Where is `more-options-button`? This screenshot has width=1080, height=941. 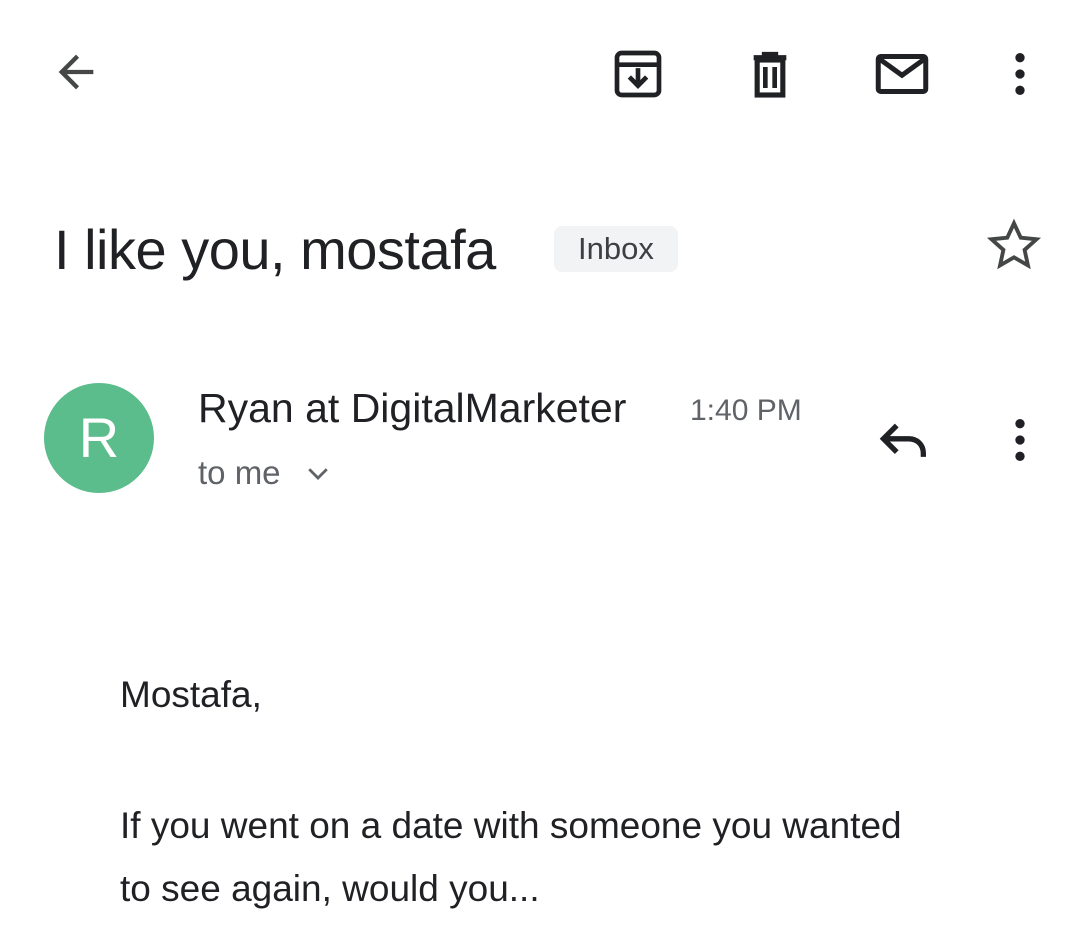 more-options-button is located at coordinates (1020, 74).